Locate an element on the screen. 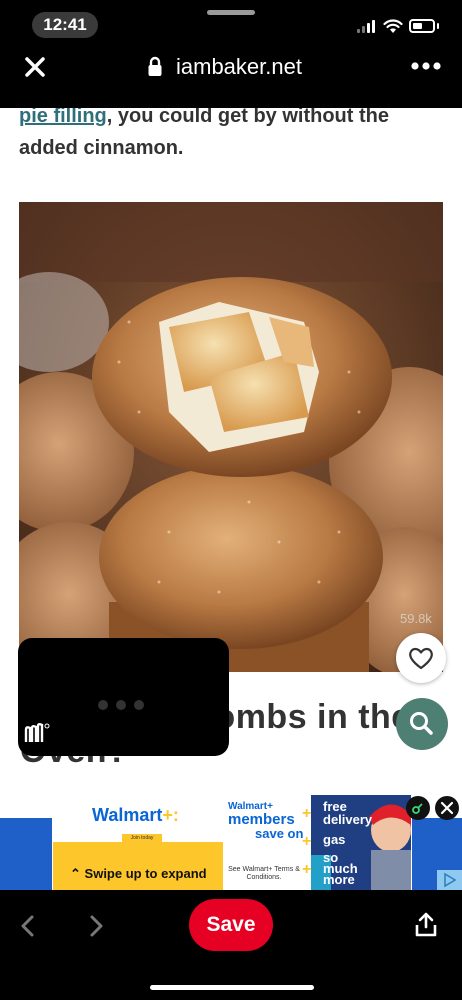 Image resolution: width=462 pixels, height=1000 pixels. video-player is located at coordinates (123, 697).